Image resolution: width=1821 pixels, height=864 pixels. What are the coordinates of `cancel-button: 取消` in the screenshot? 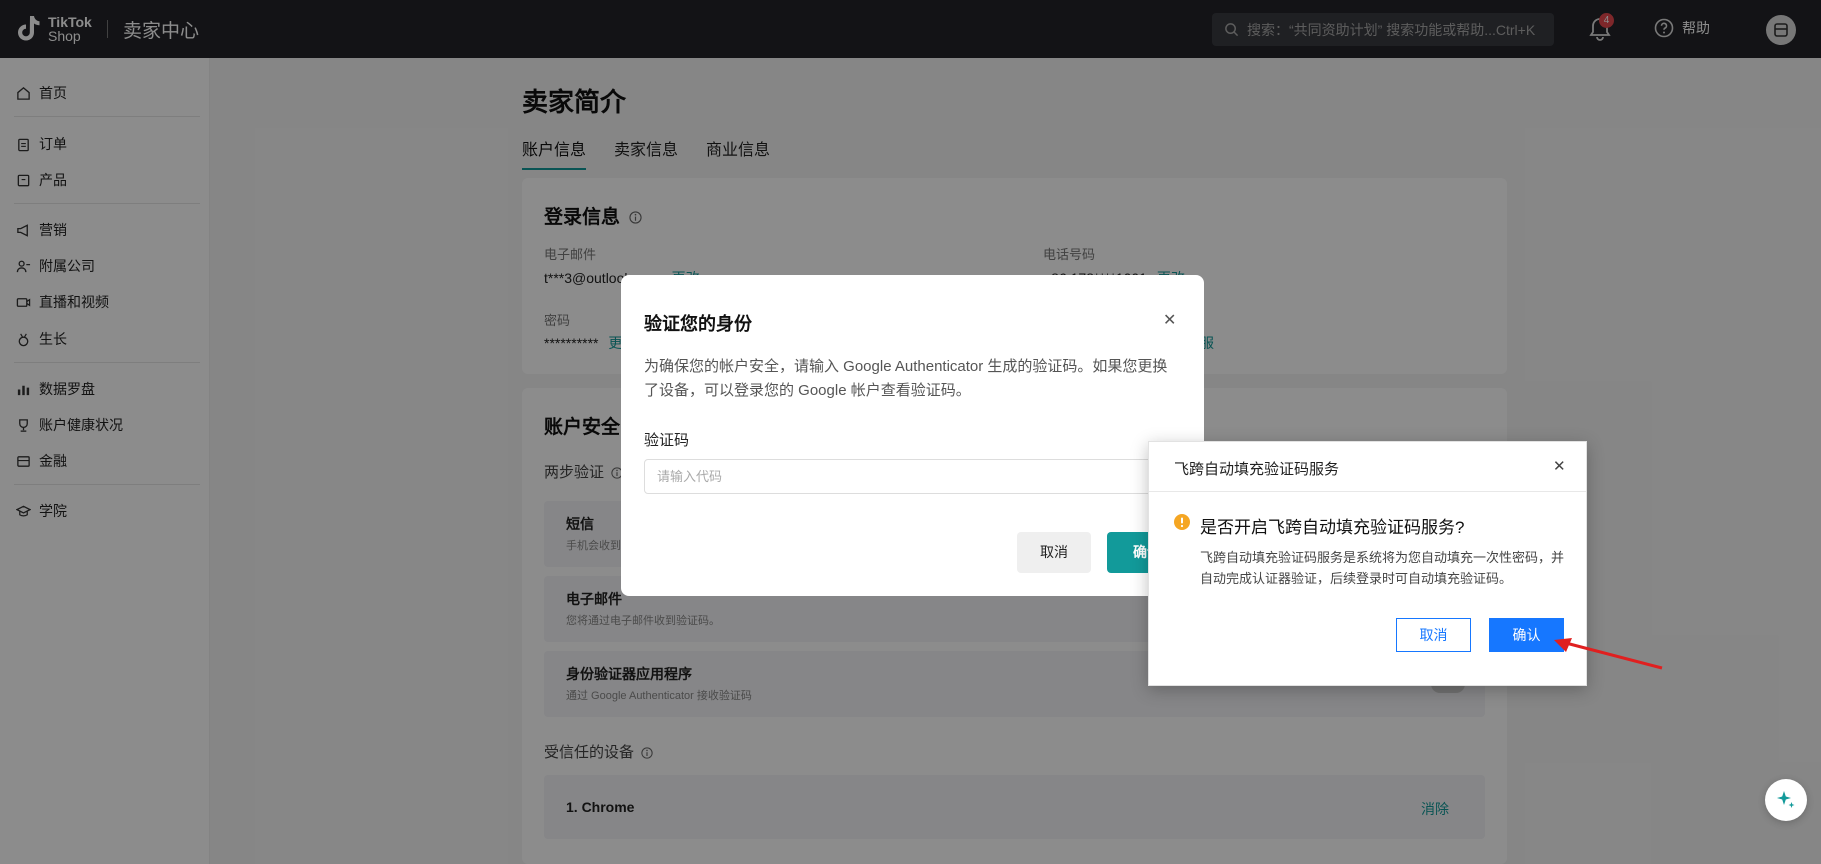 It's located at (1054, 552).